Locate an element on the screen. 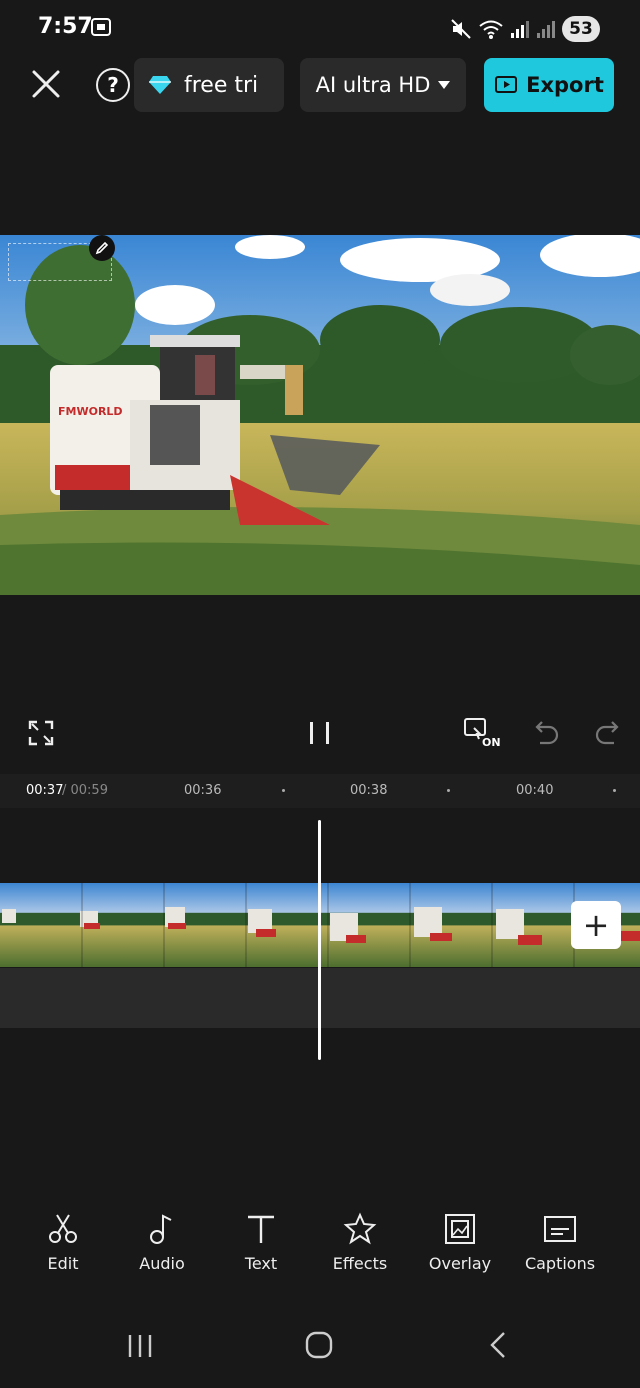 The height and width of the screenshot is (1388, 640). diamond-icon is located at coordinates (160, 85).